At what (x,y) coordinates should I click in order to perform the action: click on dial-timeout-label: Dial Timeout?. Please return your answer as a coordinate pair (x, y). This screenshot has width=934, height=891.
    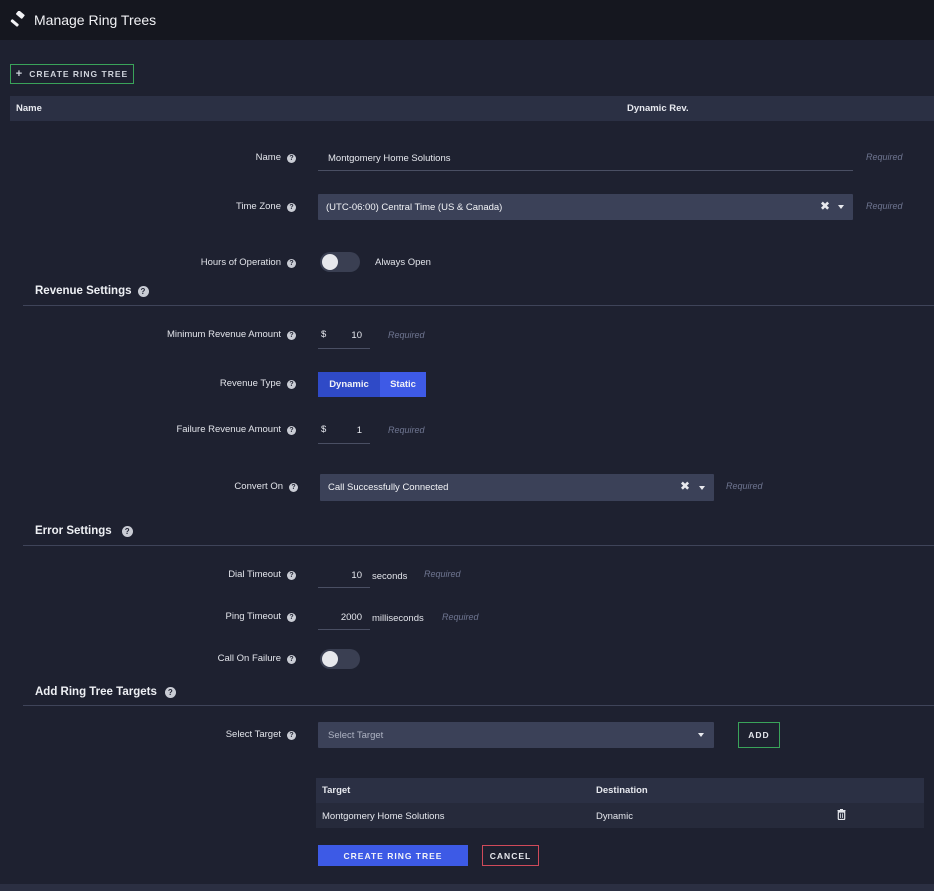
    Looking at the image, I should click on (218, 574).